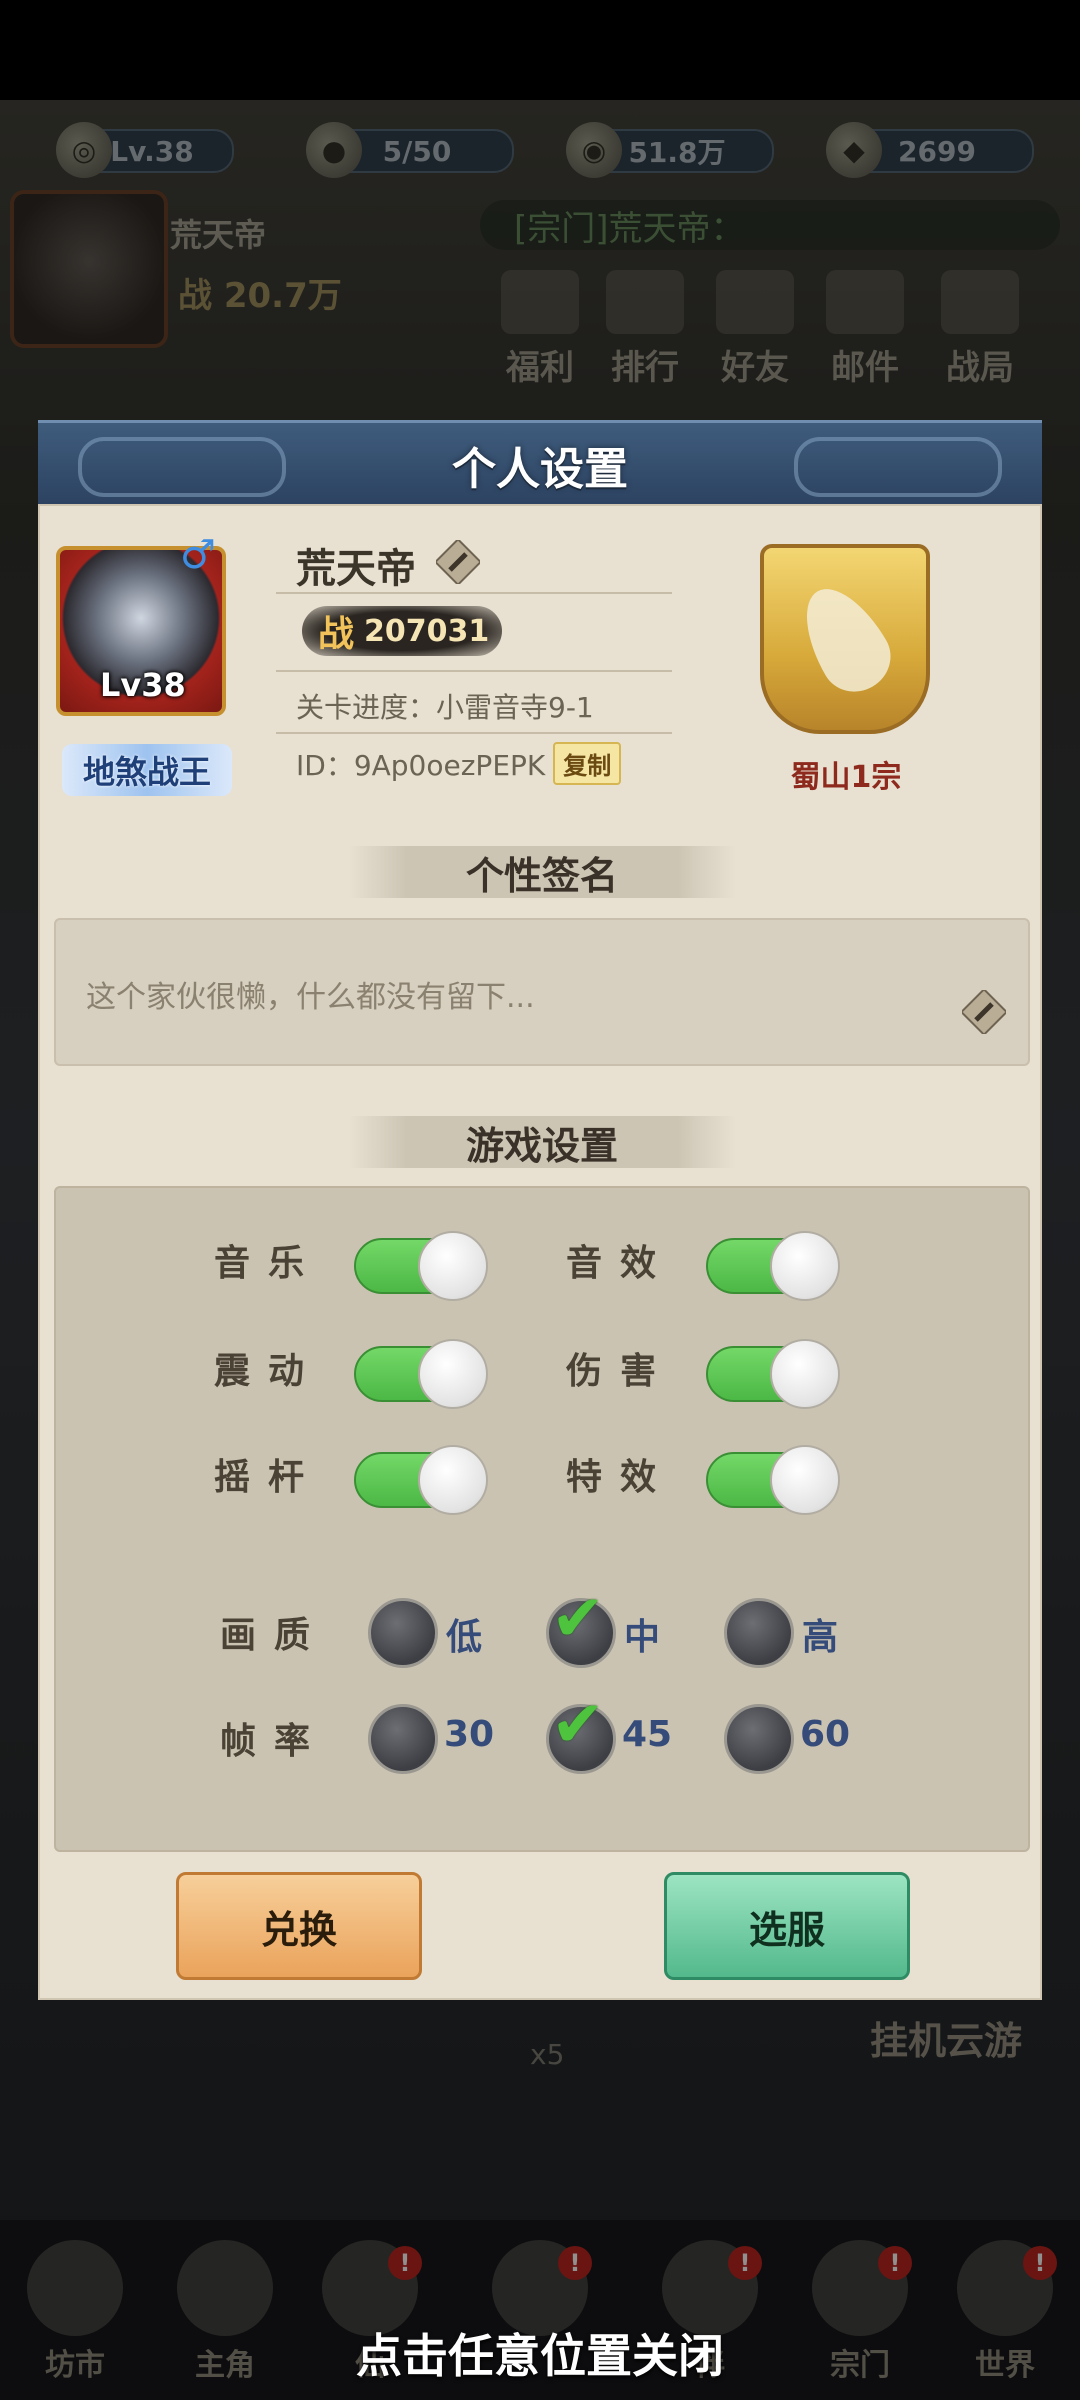 The height and width of the screenshot is (2400, 1080). I want to click on quality-medium-radio: ✔, so click(581, 1627).